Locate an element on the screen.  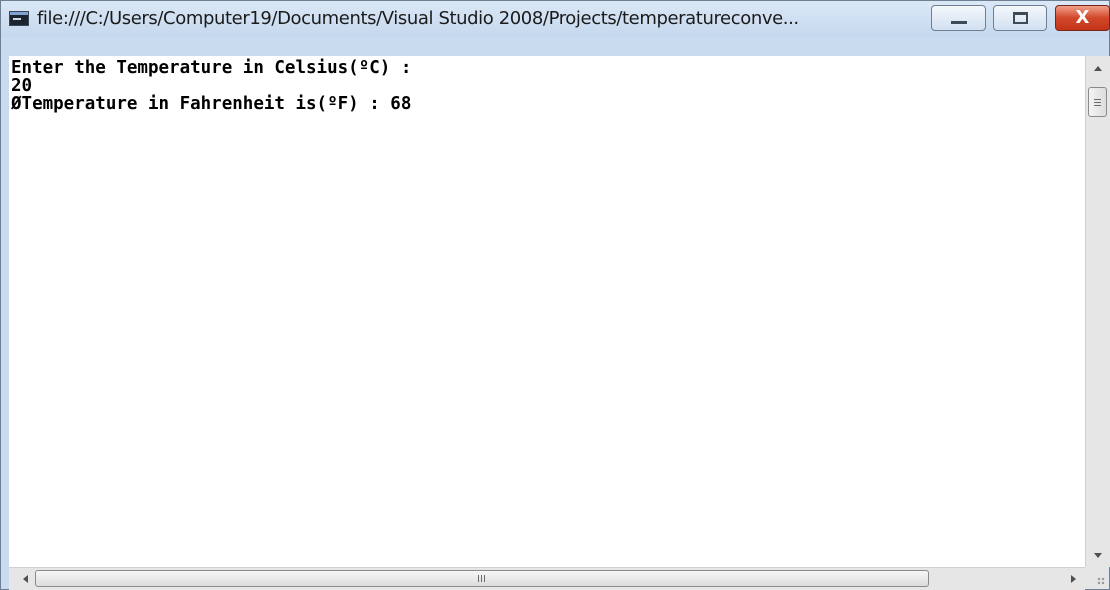
console-line-result: ØTemperature in Fahrenheit is(ºF) : 68 is located at coordinates (211, 104).